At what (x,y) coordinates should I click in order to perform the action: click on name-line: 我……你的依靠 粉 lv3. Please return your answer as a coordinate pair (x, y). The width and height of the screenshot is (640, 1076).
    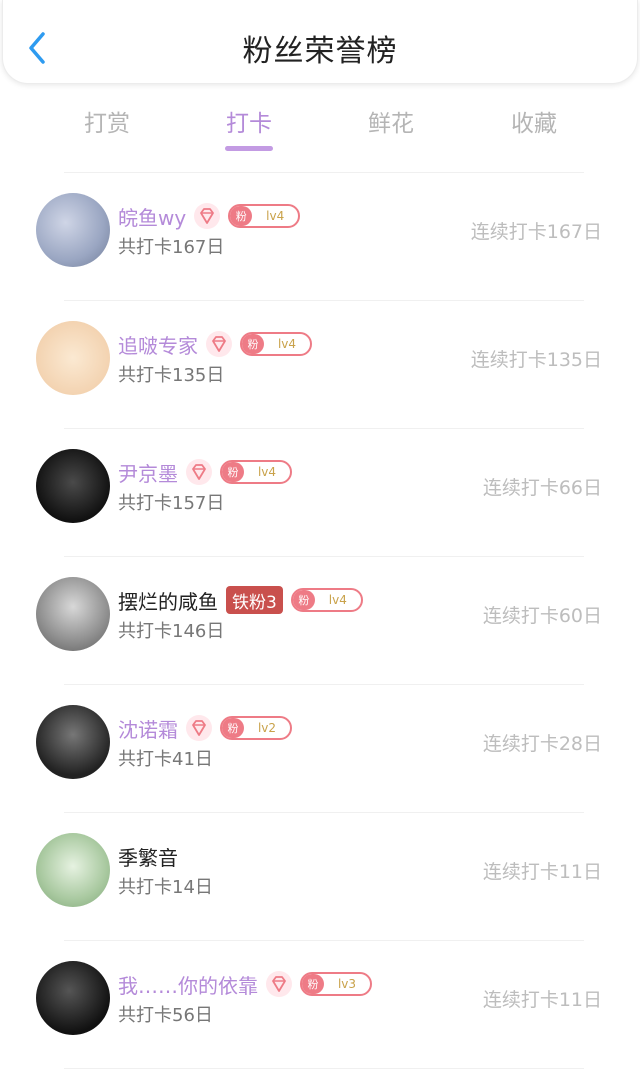
    Looking at the image, I should click on (245, 984).